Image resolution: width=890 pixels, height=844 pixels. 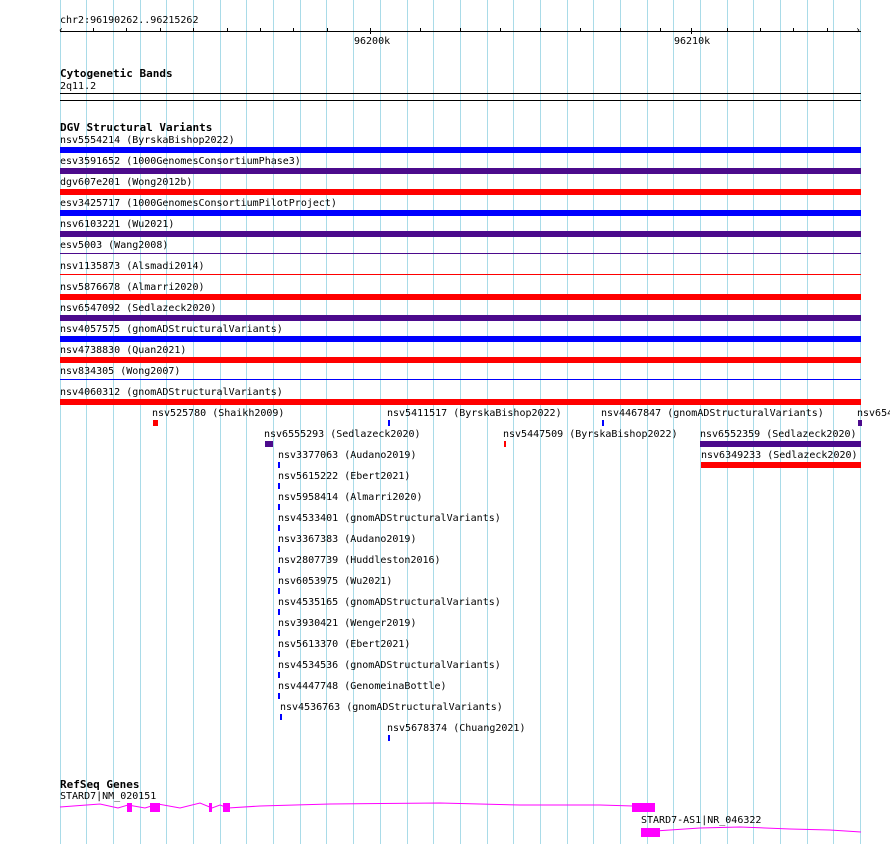 I want to click on gene-label: STARD7-AS1|NR_046322, so click(x=701, y=820).